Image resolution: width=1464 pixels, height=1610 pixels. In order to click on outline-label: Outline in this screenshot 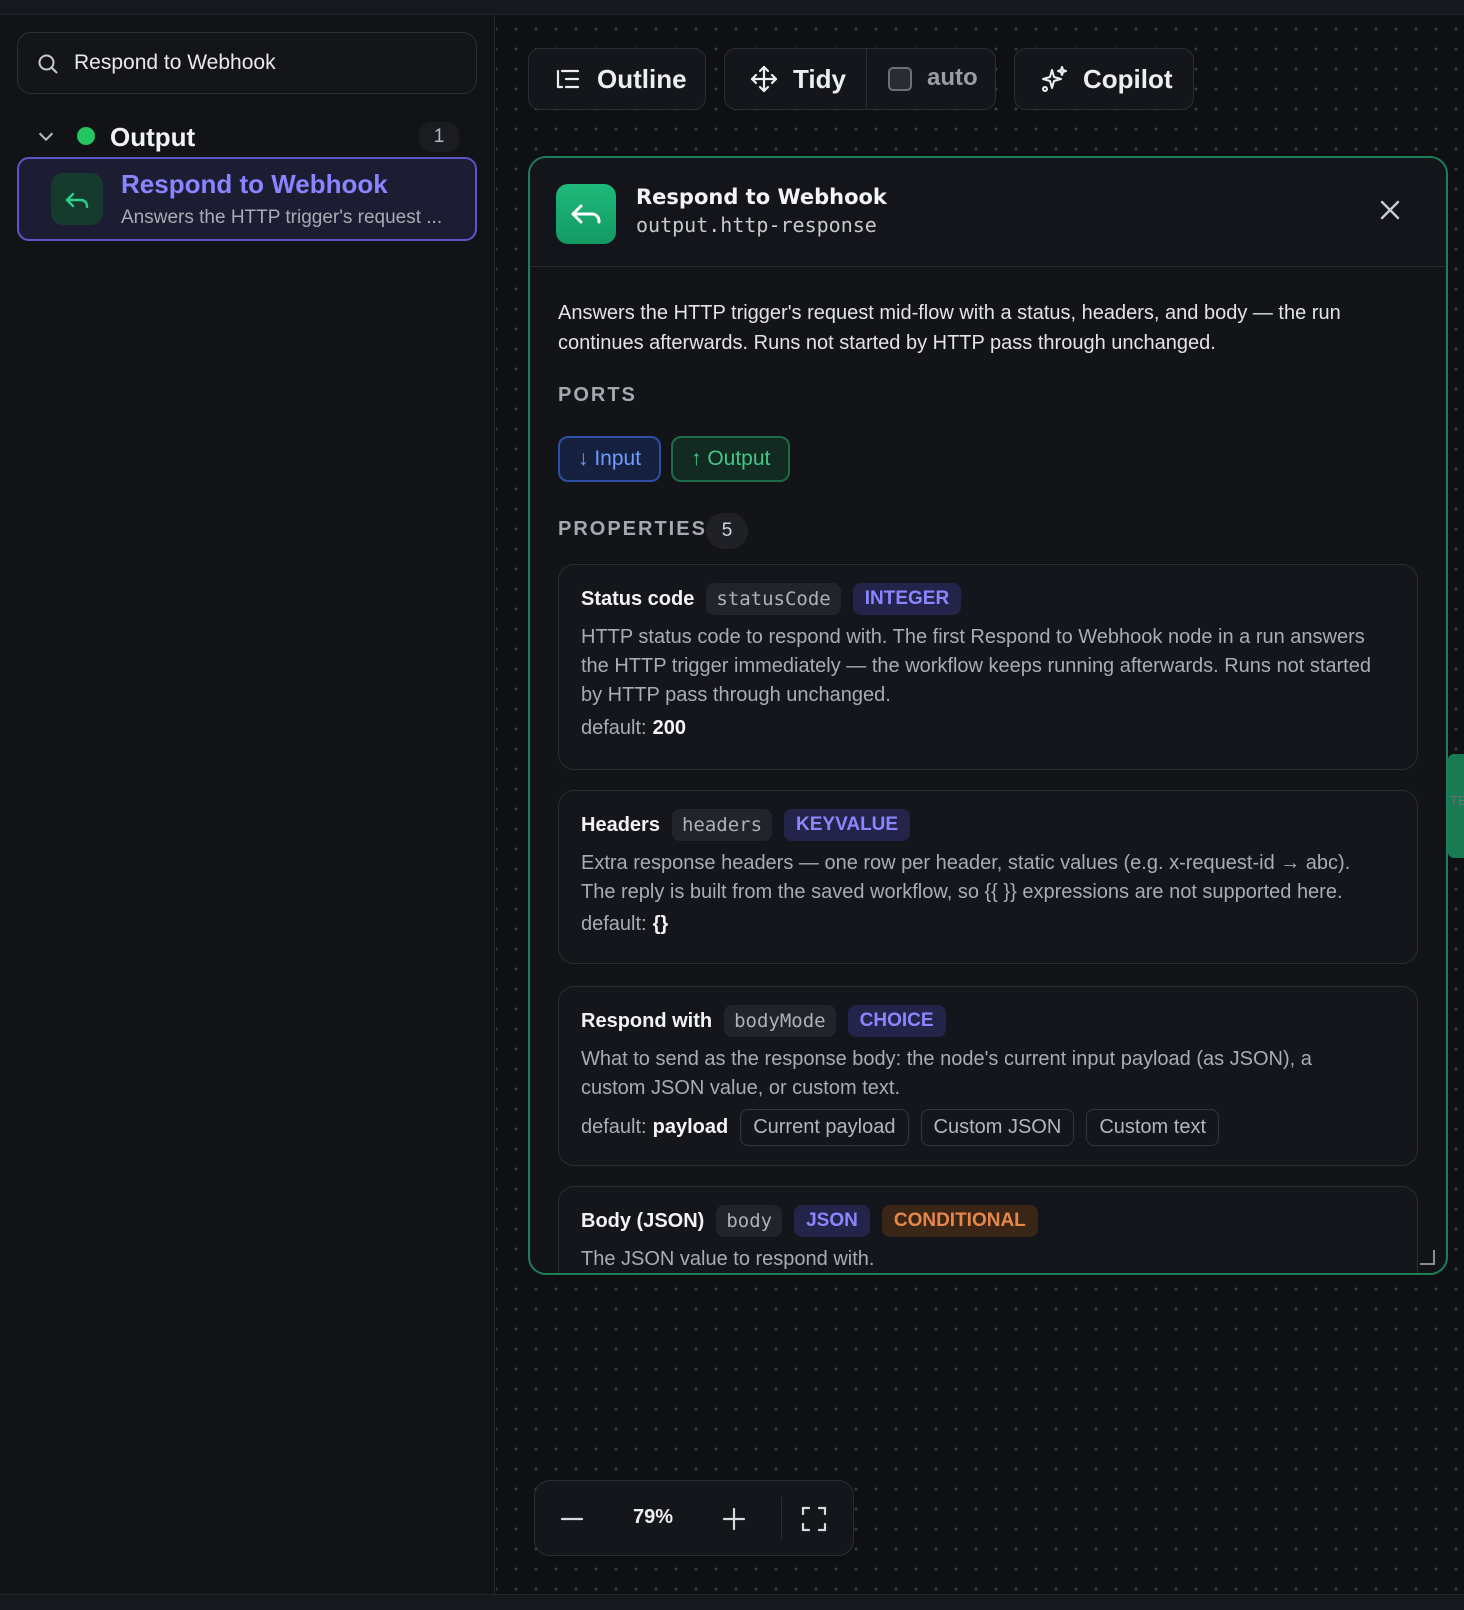, I will do `click(642, 78)`.